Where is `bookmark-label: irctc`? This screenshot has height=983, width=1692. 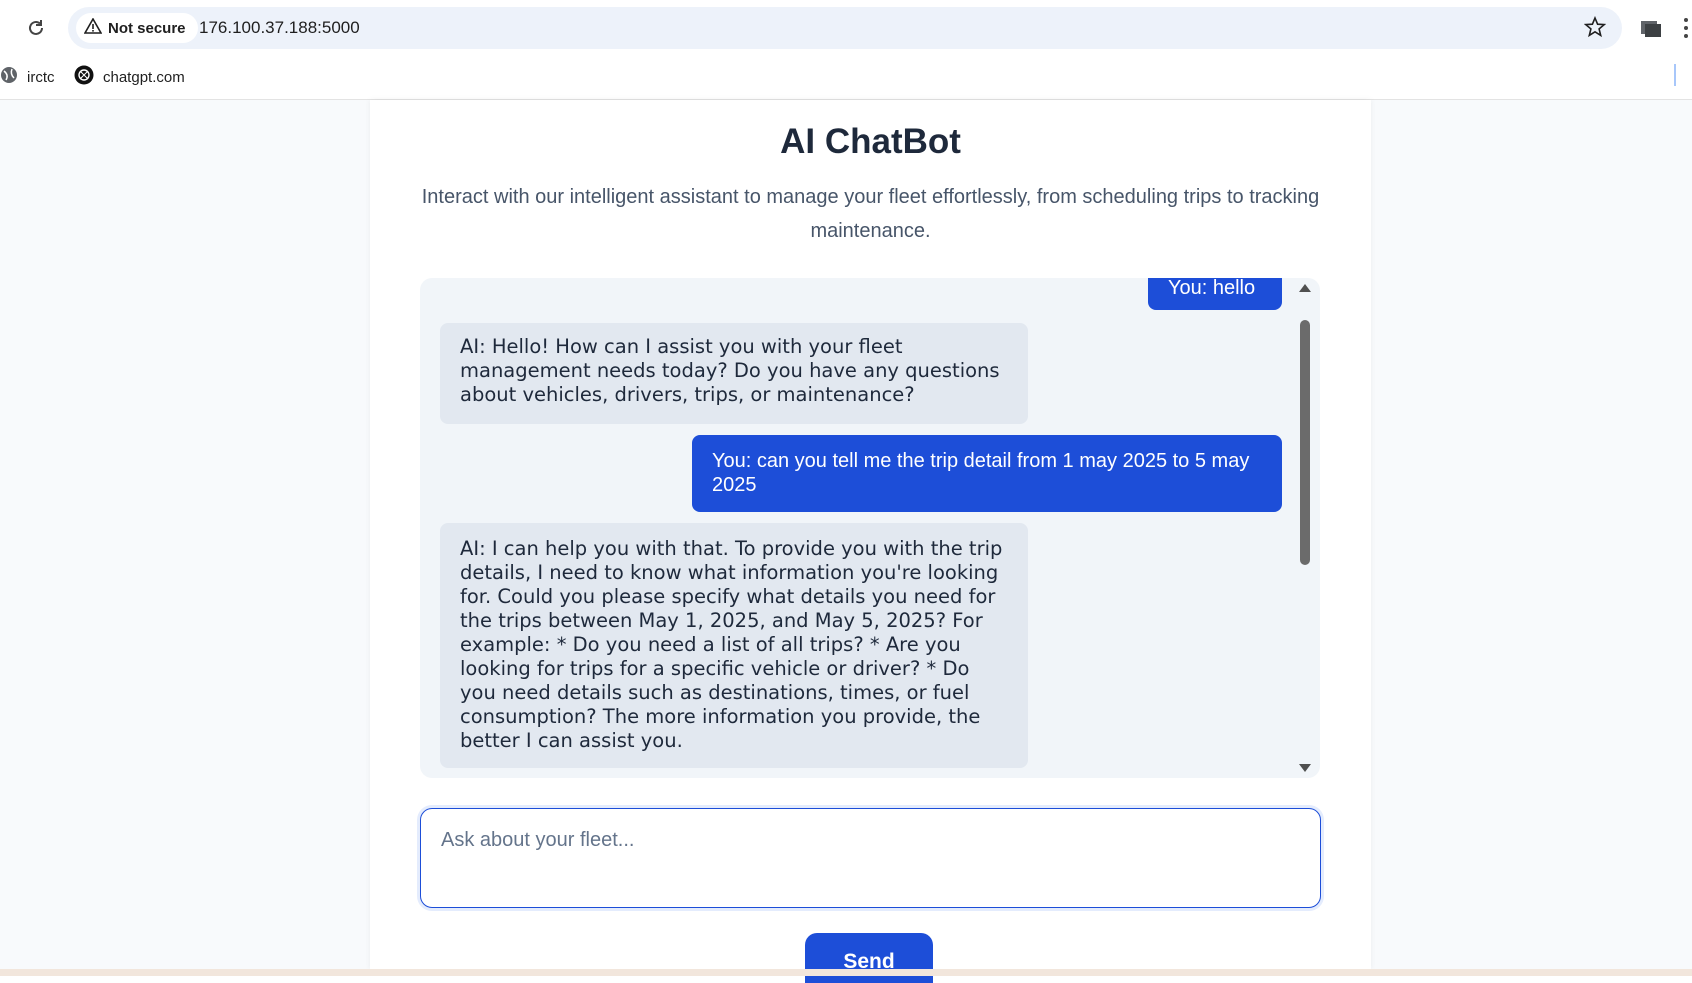
bookmark-label: irctc is located at coordinates (41, 77).